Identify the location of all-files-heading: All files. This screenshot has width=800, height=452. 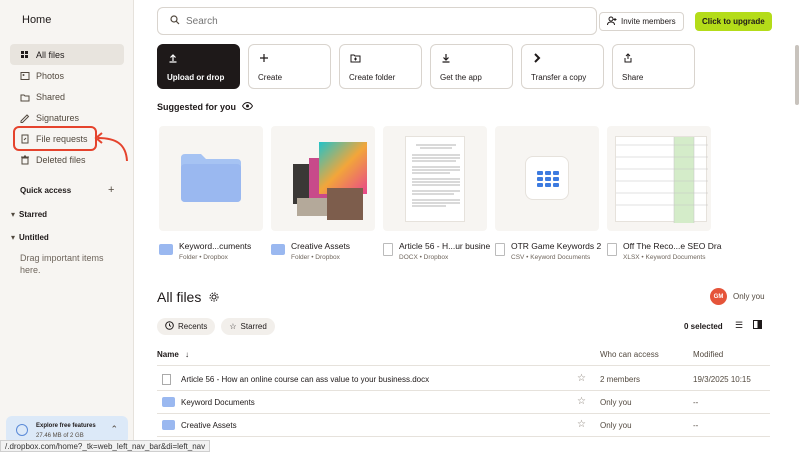
(188, 297).